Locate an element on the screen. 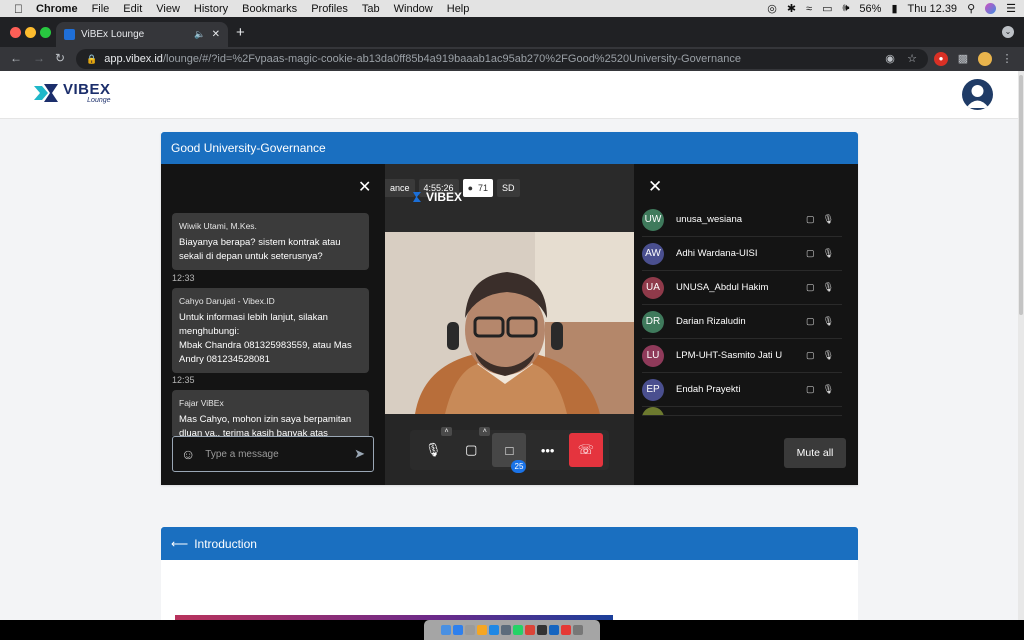  chat-toggle-button: □ 25 is located at coordinates (509, 453).